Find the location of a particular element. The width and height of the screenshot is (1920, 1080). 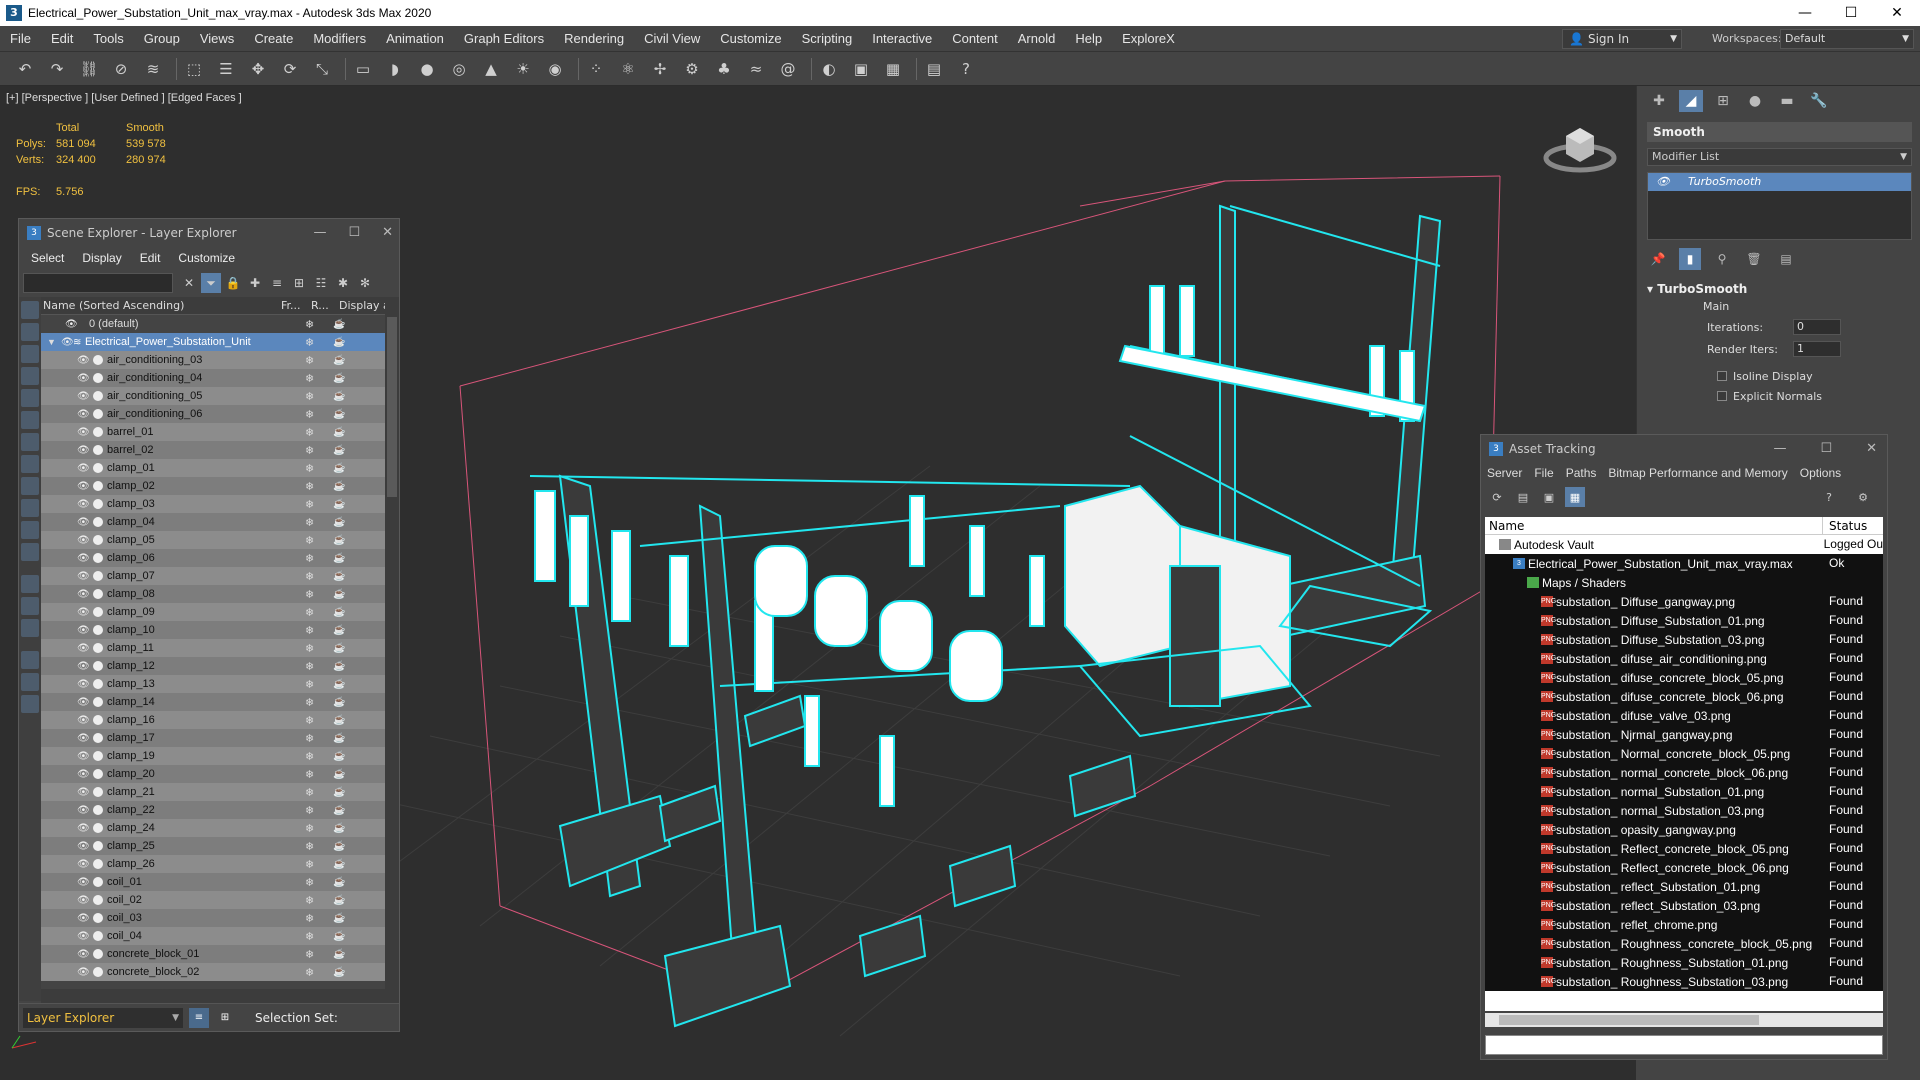

table-row: Maps / Shaders is located at coordinates (1684, 582).